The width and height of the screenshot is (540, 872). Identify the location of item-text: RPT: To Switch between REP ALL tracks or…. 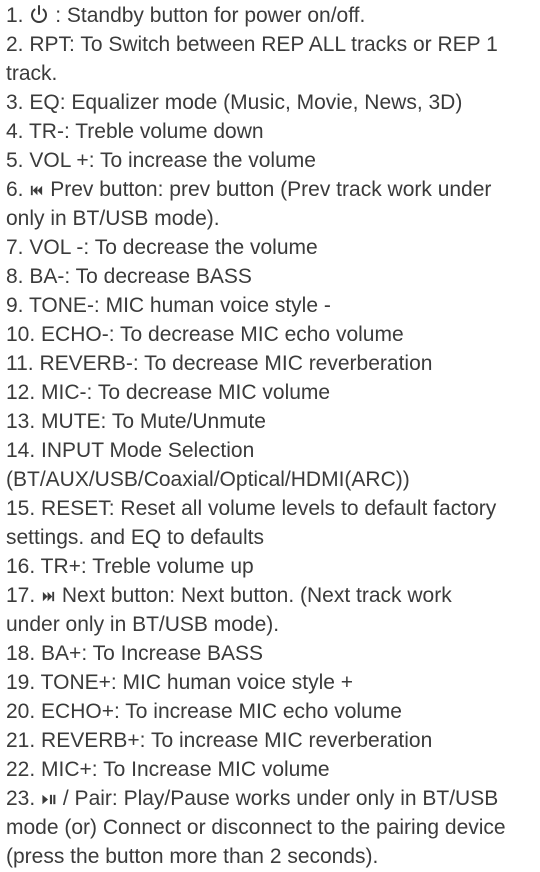
(263, 44).